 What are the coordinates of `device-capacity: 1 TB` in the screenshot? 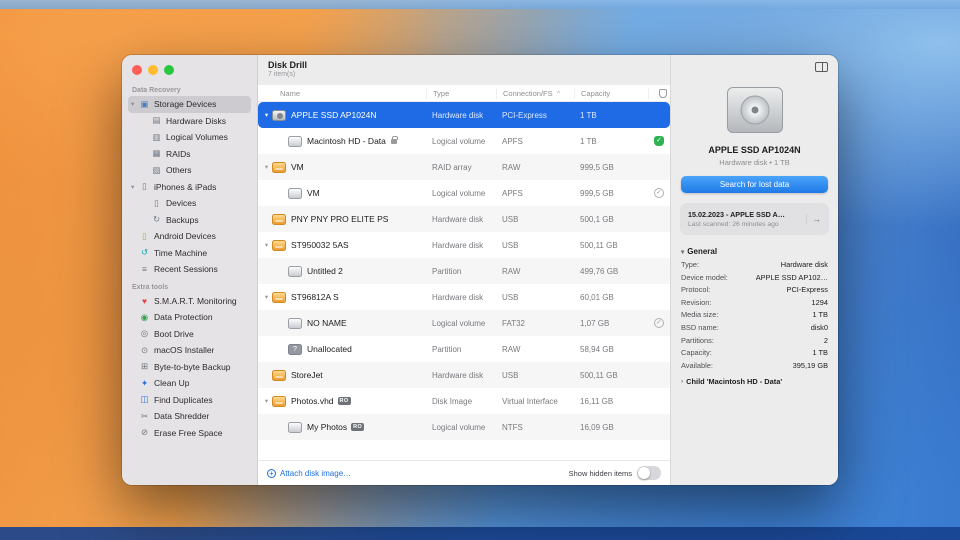 It's located at (588, 115).